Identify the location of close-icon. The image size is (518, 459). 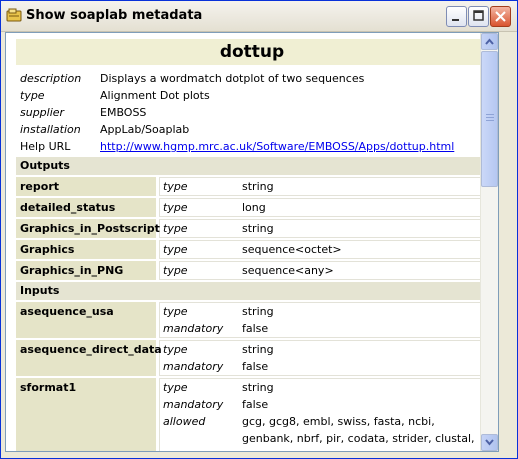
(500, 16).